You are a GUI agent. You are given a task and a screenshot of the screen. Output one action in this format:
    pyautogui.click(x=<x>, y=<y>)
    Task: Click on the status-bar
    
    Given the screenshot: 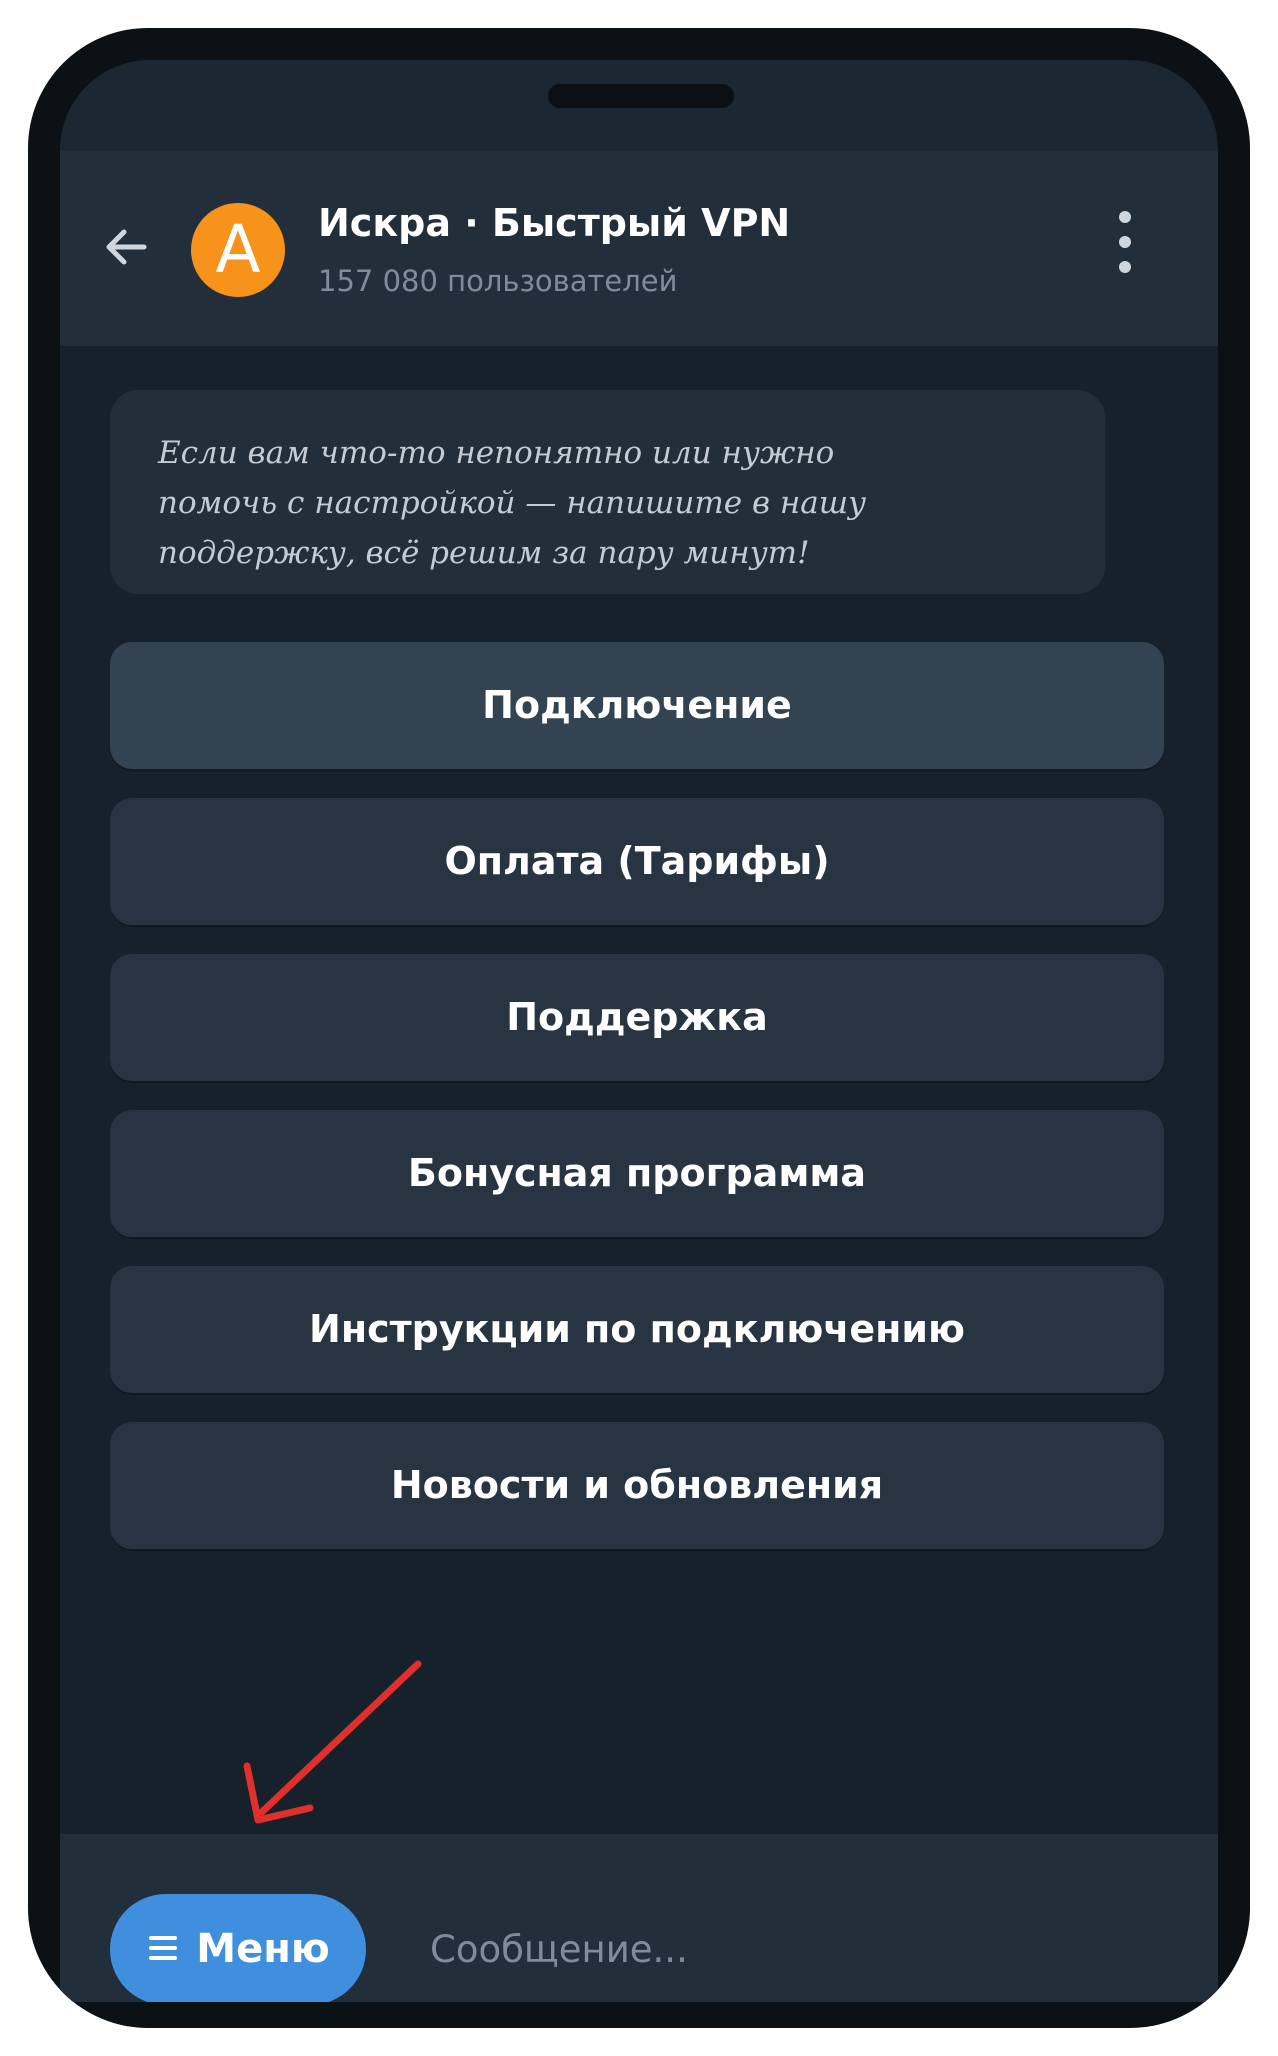 What is the action you would take?
    pyautogui.click(x=639, y=105)
    